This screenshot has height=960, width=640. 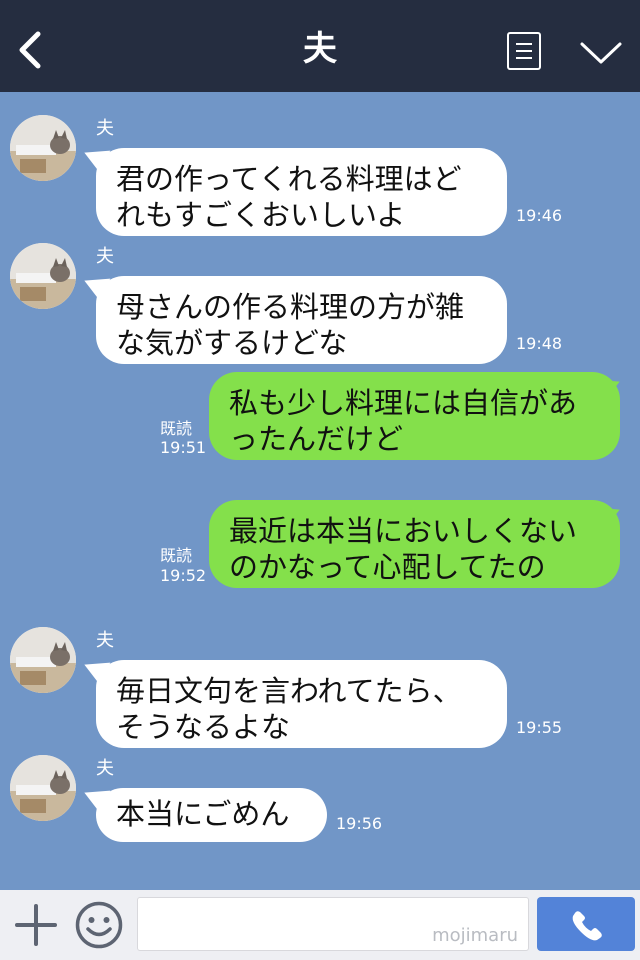 What do you see at coordinates (36, 925) in the screenshot?
I see `plus-icon` at bounding box center [36, 925].